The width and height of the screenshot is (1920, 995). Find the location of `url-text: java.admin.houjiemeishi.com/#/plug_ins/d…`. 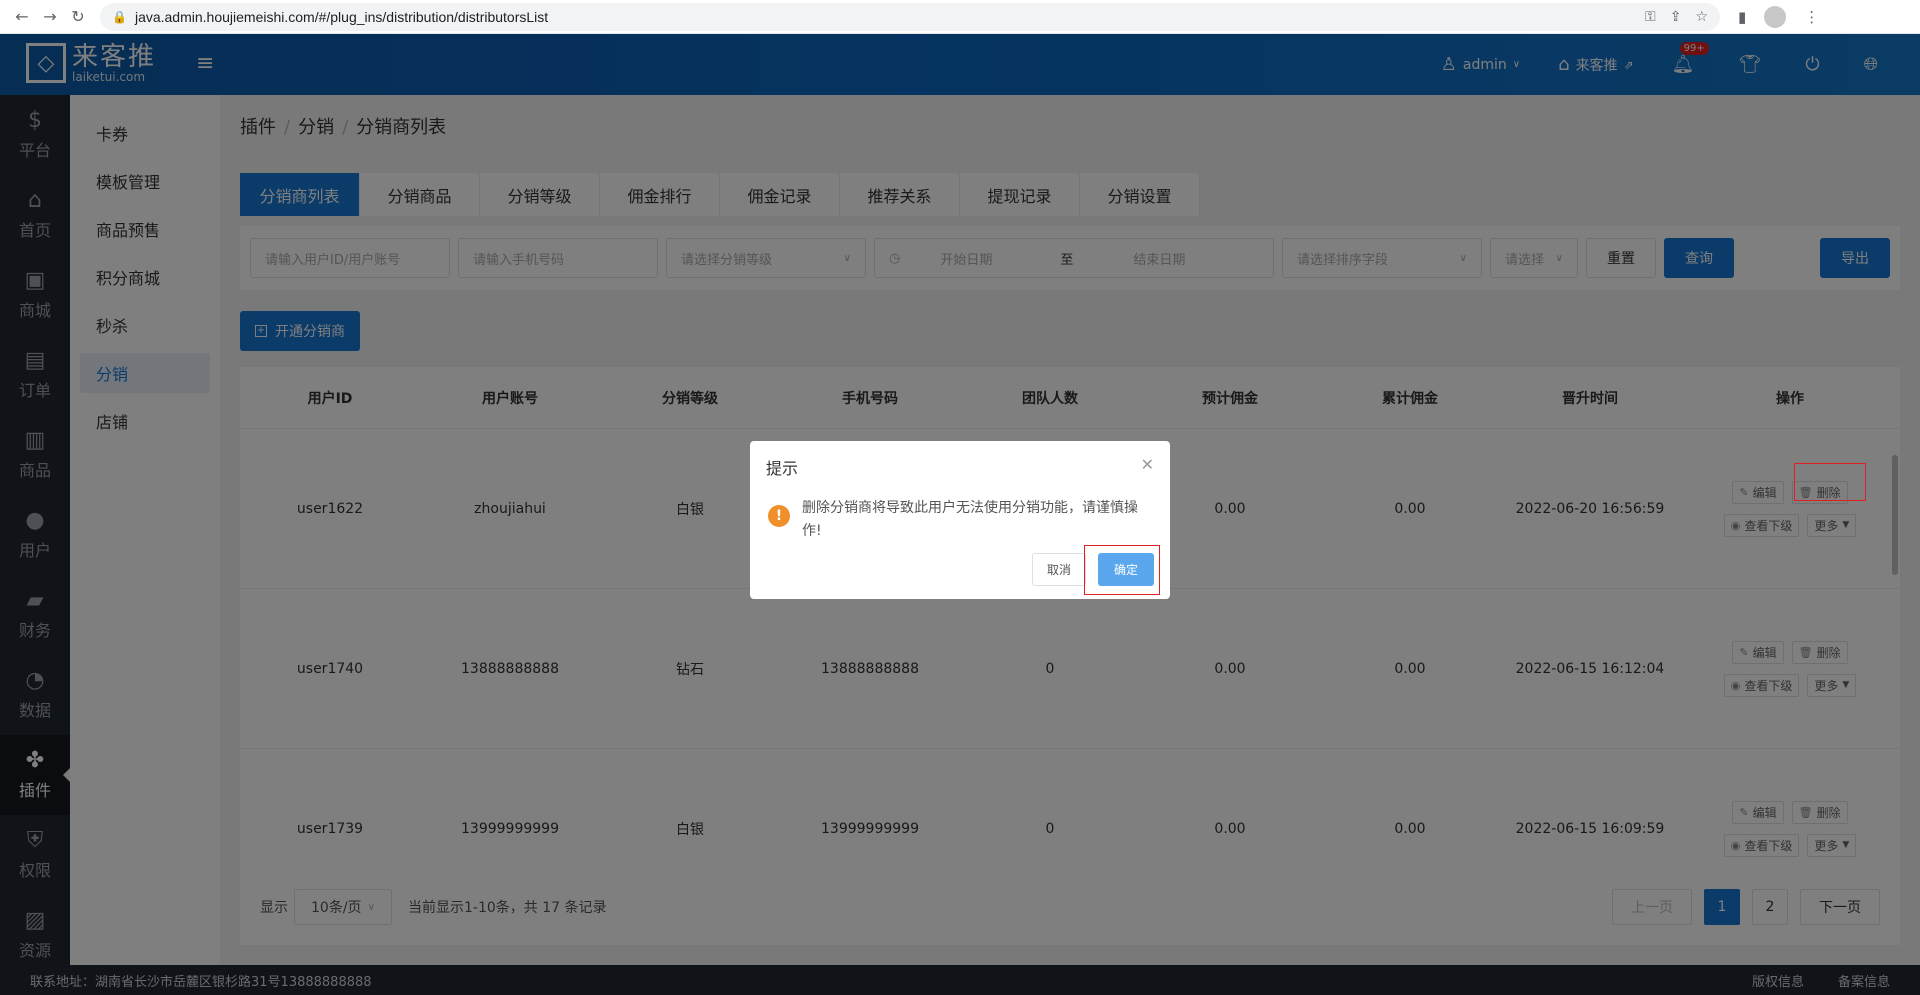

url-text: java.admin.houjiemeishi.com/#/plug_ins/d… is located at coordinates (341, 16).